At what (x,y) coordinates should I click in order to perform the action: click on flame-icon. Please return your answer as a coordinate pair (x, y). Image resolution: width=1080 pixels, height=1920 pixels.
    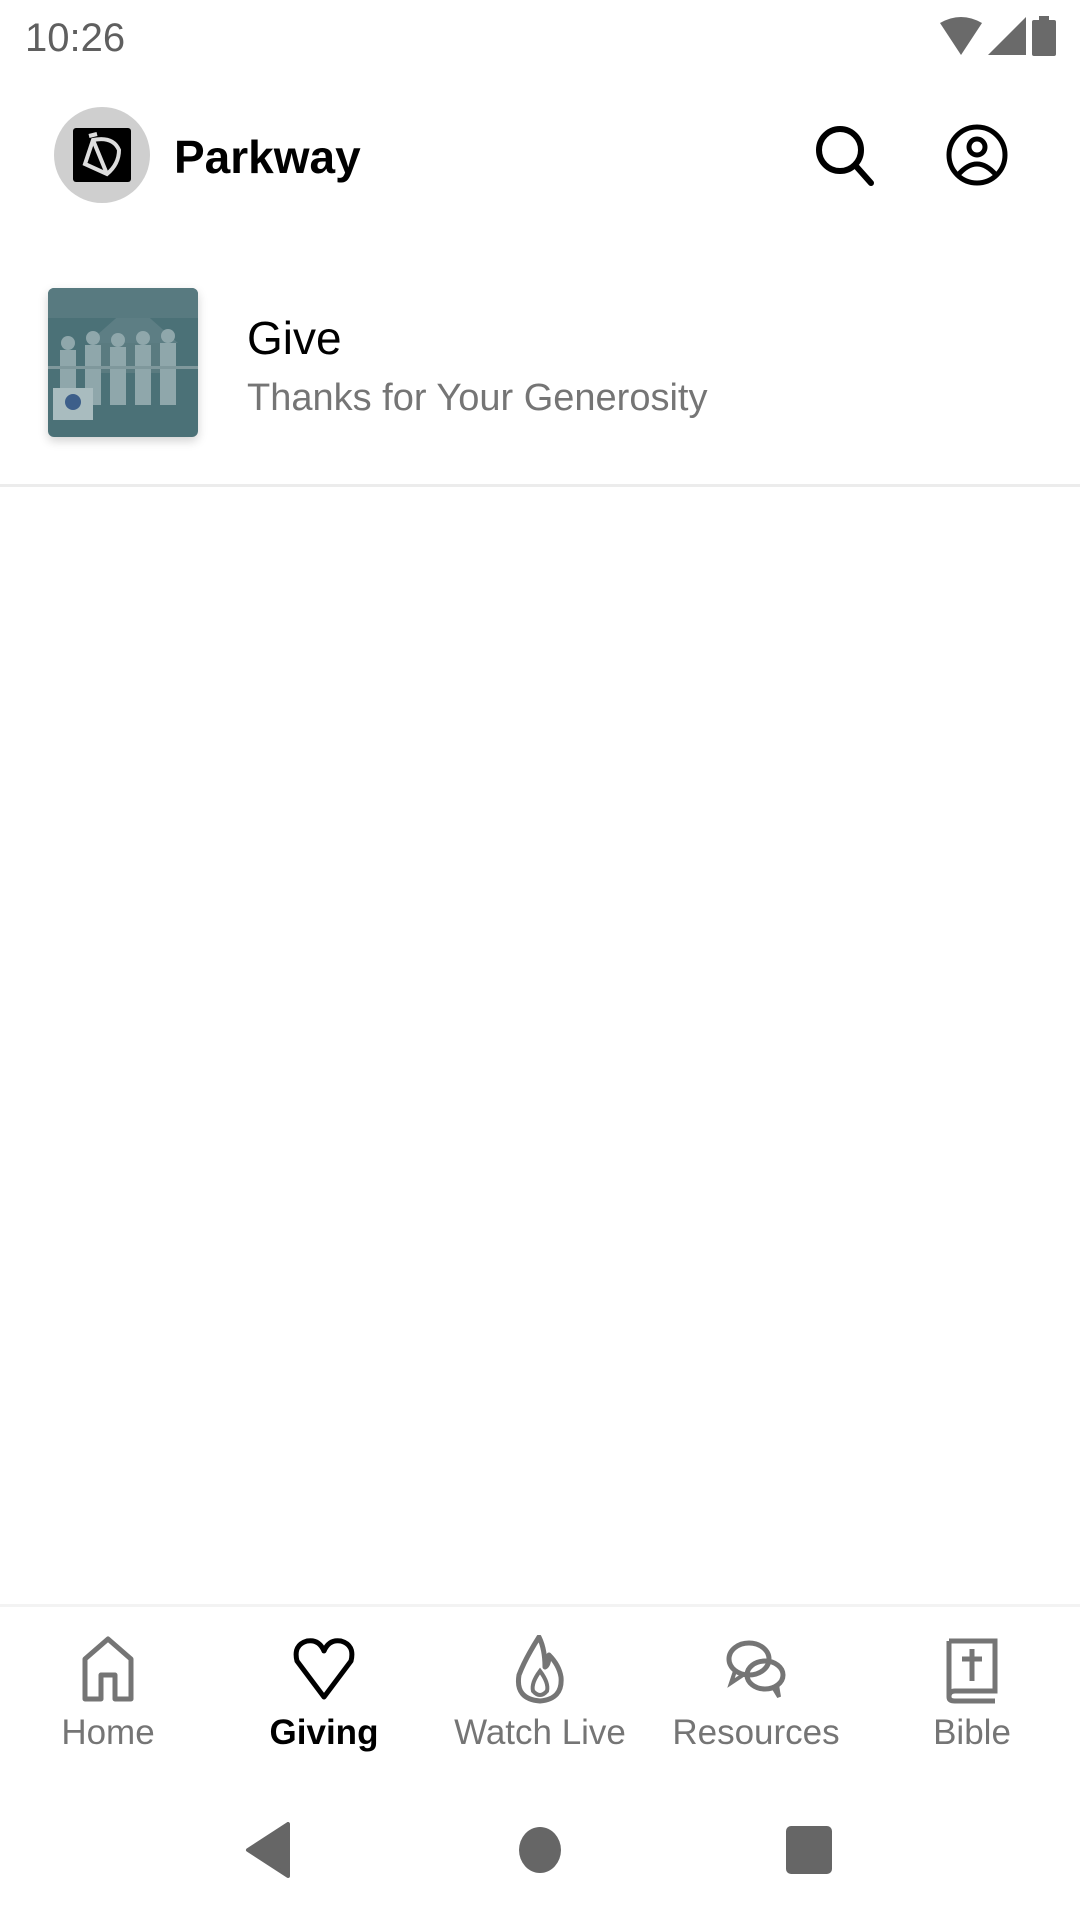
    Looking at the image, I should click on (539, 1669).